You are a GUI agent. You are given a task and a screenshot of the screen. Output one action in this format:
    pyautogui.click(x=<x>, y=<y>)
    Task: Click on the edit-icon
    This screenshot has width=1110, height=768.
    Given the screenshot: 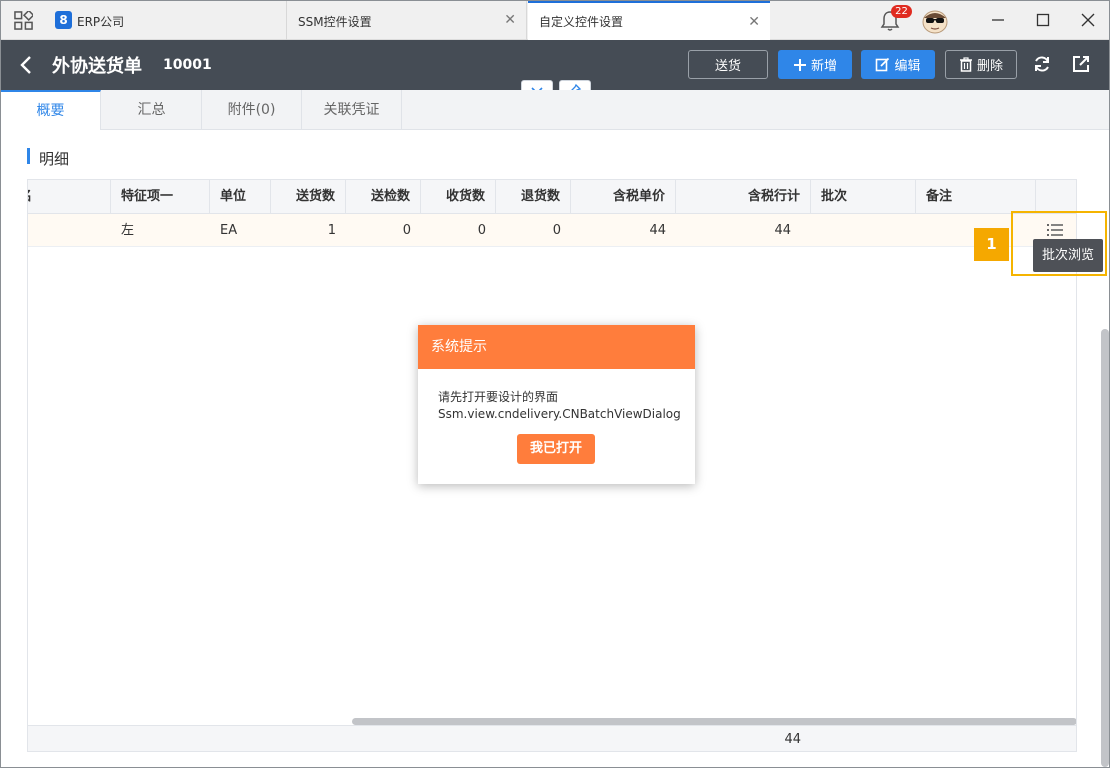 What is the action you would take?
    pyautogui.click(x=883, y=64)
    